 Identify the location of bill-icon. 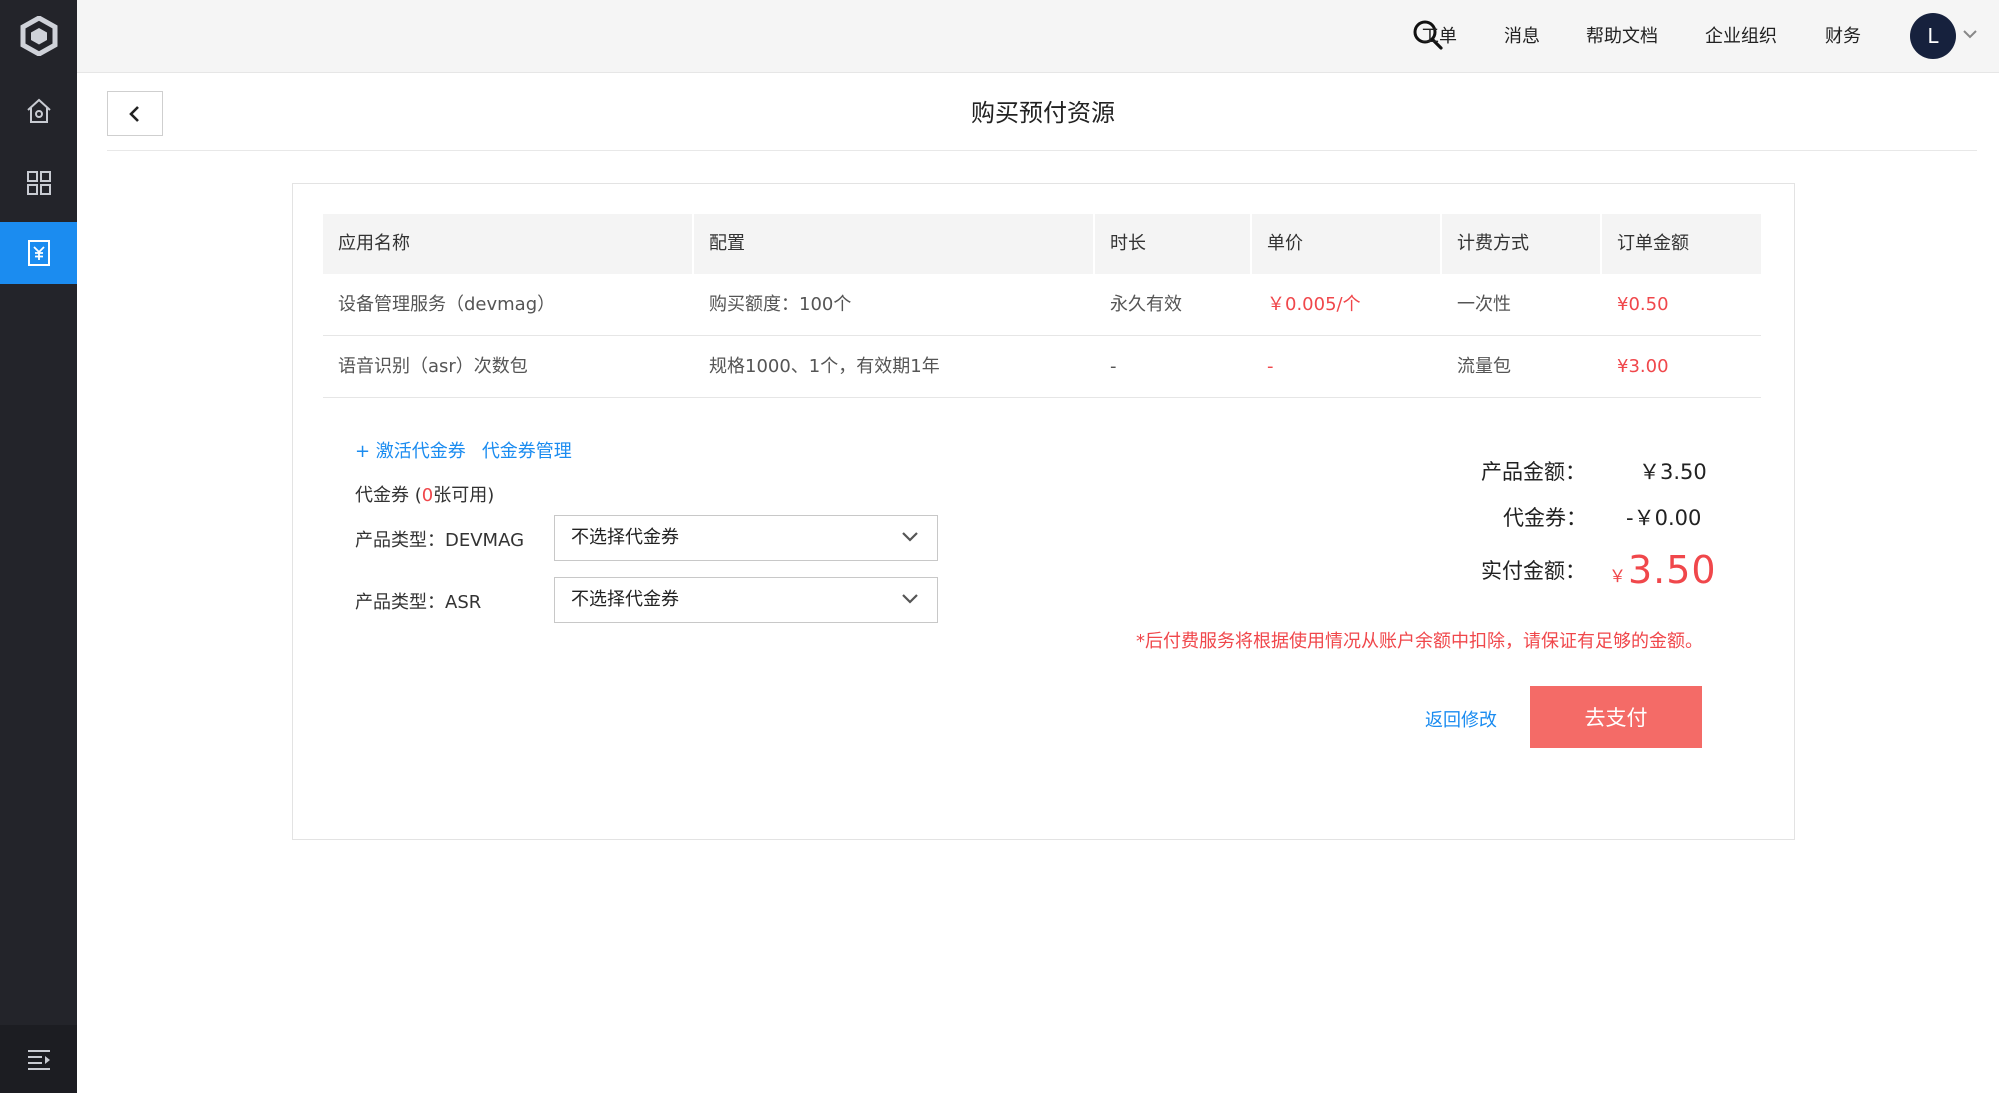
(38, 253).